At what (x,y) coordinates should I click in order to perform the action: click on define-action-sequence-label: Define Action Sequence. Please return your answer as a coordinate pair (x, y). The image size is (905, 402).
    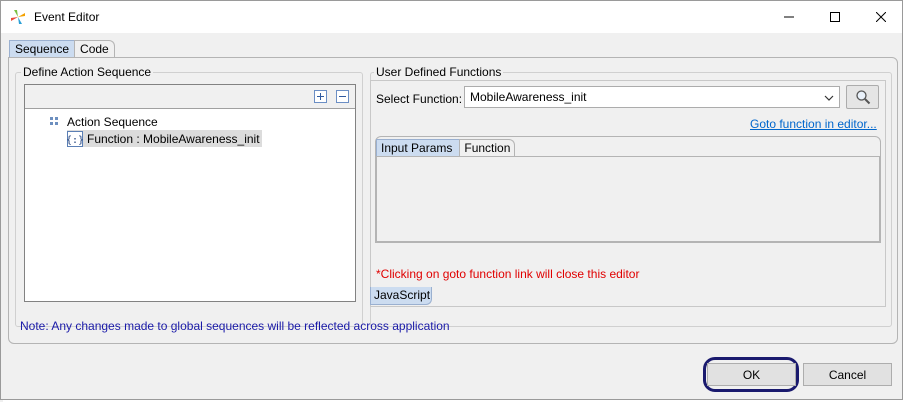
    Looking at the image, I should click on (87, 72).